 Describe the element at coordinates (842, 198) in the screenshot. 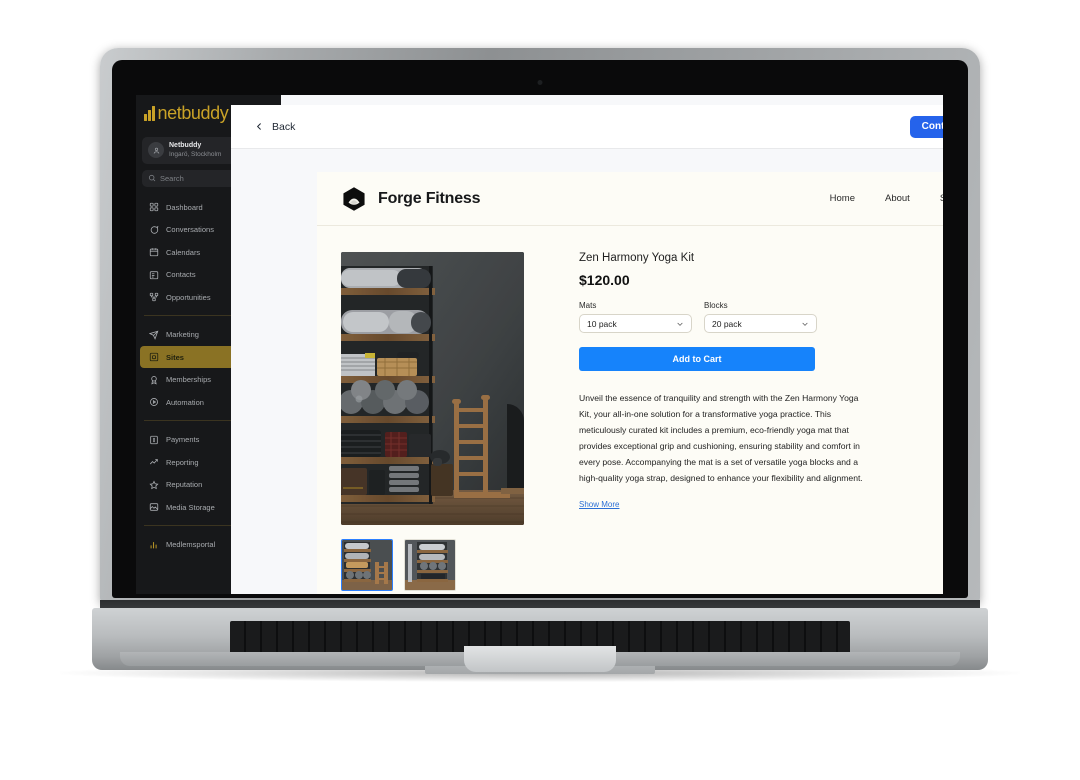

I see `nav-link-home: Home` at that location.